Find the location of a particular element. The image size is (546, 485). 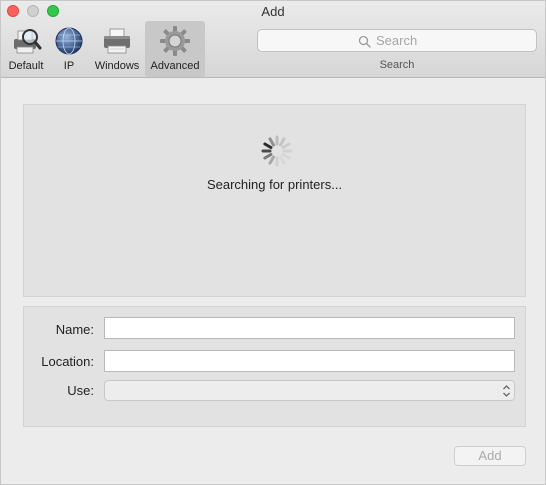

toolbar-default: Default is located at coordinates (26, 49).